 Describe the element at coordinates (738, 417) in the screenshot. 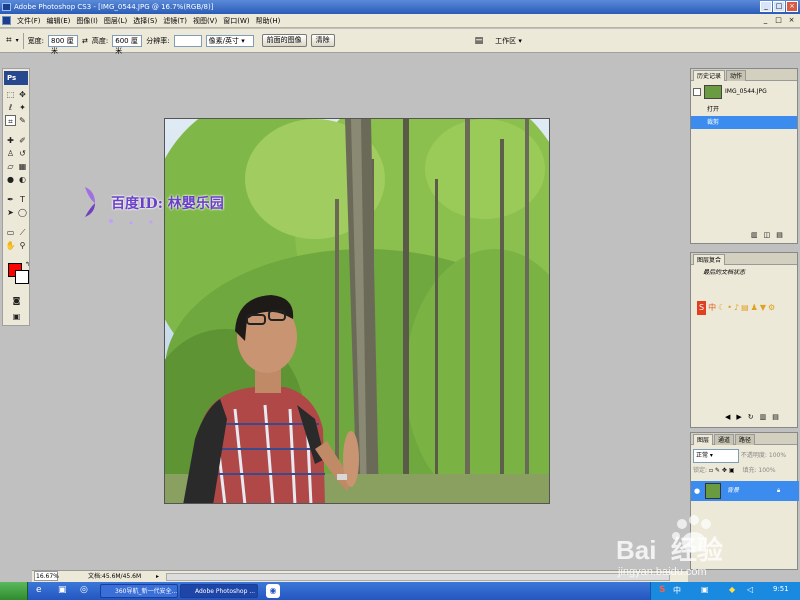

I see `next-comp-icon: ▶` at that location.